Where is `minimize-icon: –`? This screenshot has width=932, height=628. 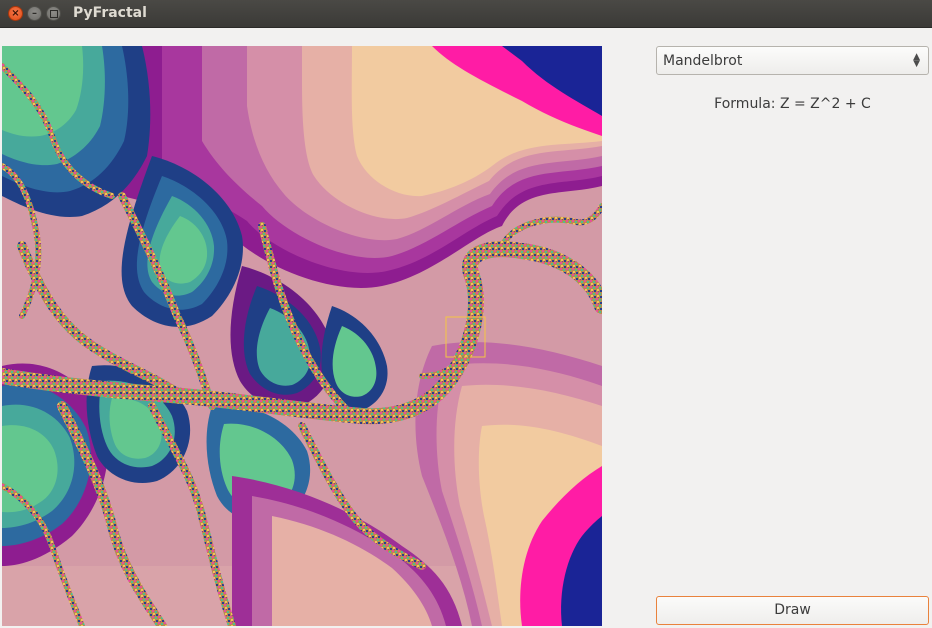 minimize-icon: – is located at coordinates (34, 13).